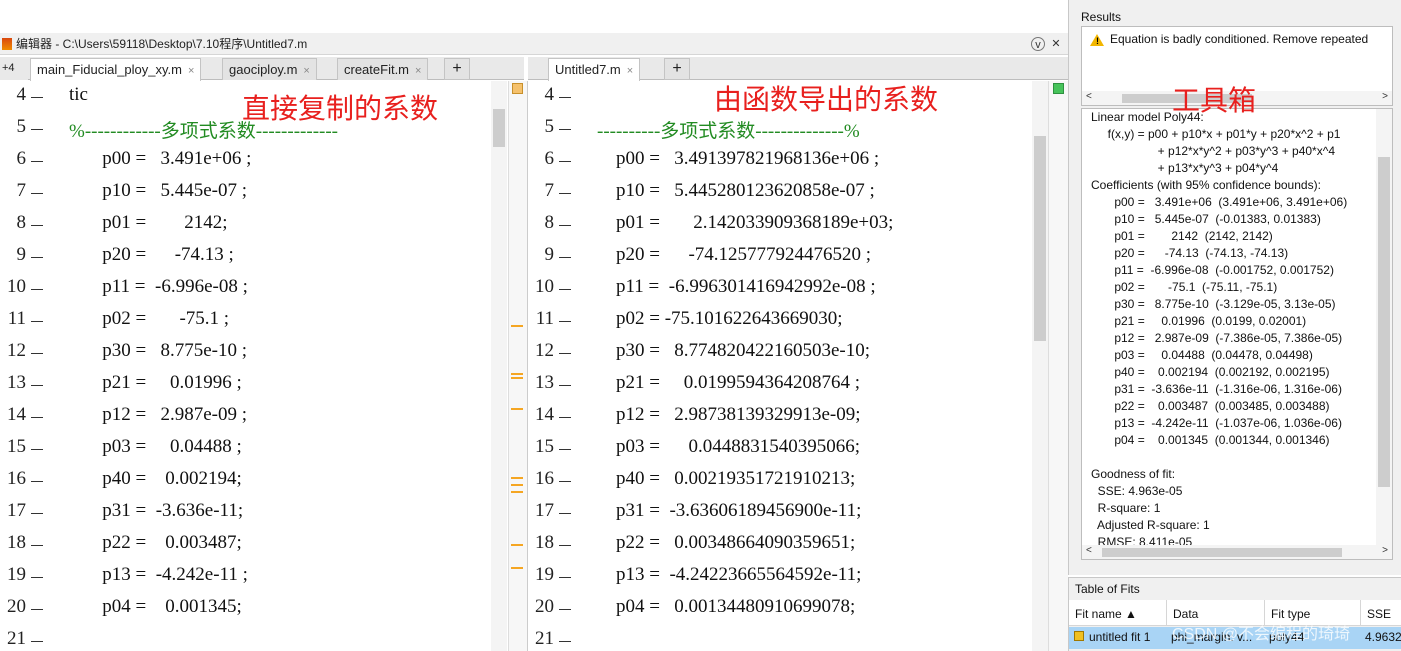 This screenshot has height=651, width=1401. Describe the element at coordinates (149, 575) in the screenshot. I see `code-line: p13 = -4.242e-11 ;` at that location.